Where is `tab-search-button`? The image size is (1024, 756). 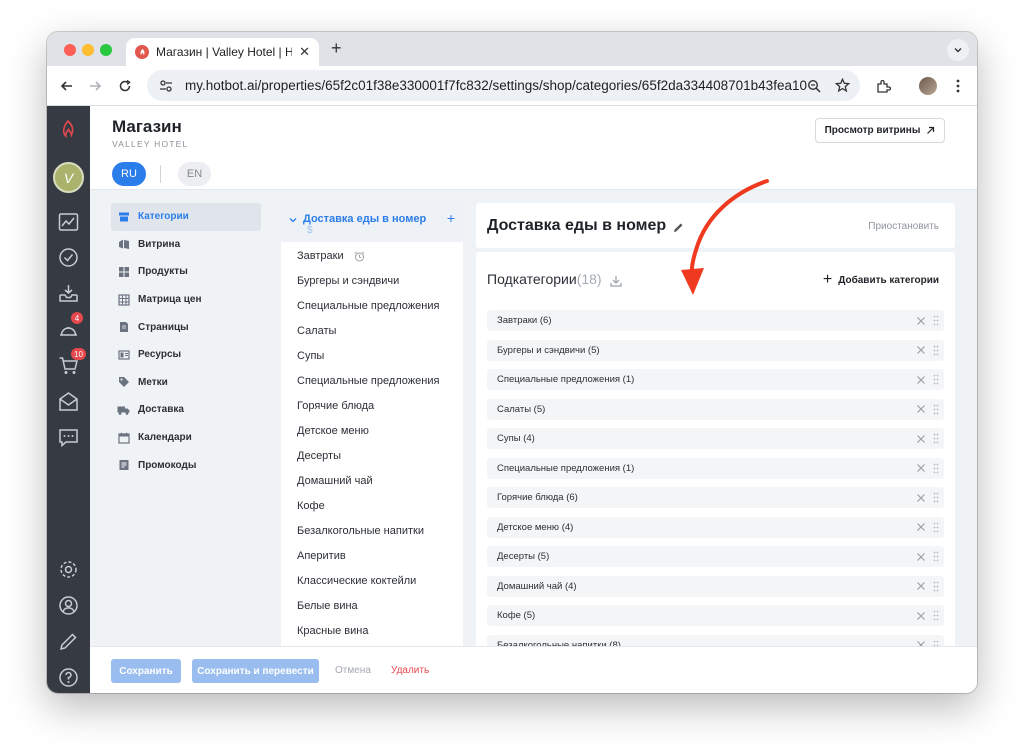
tab-search-button is located at coordinates (958, 50).